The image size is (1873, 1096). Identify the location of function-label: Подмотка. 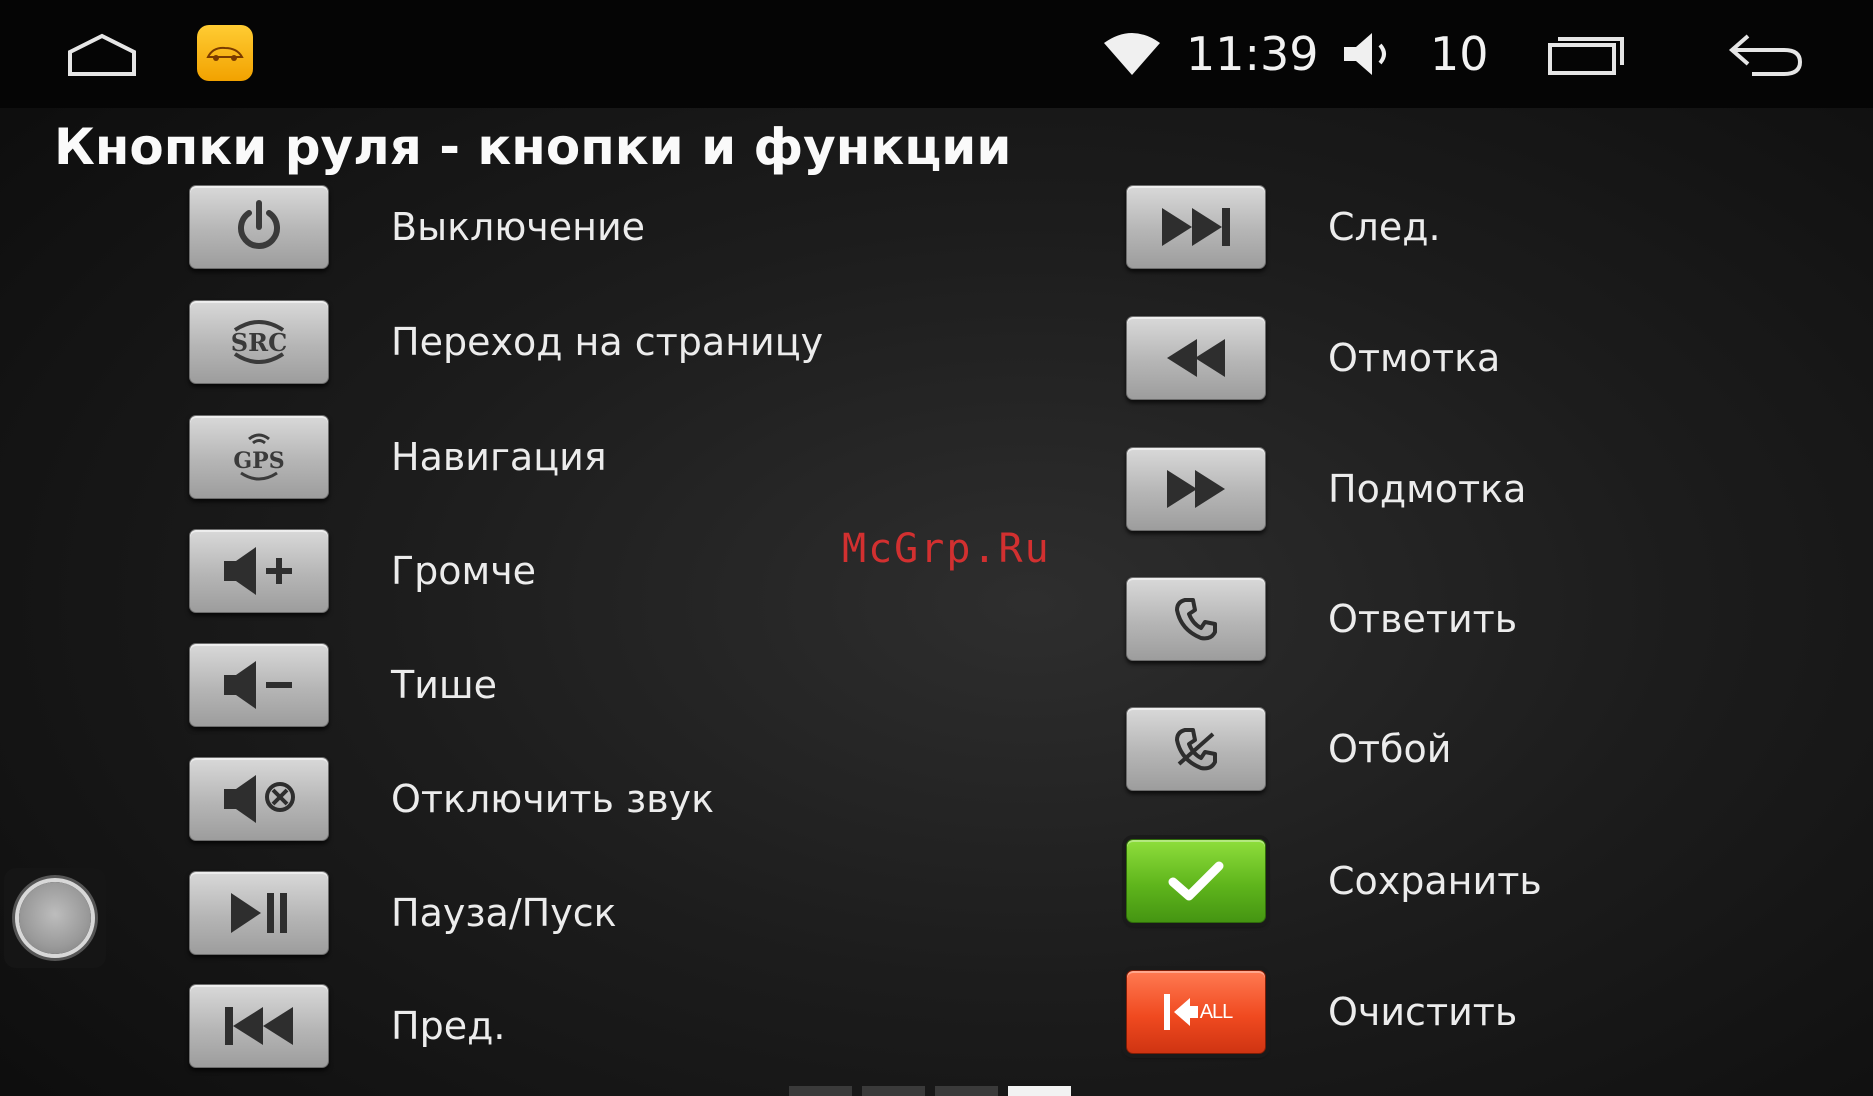
(1427, 489).